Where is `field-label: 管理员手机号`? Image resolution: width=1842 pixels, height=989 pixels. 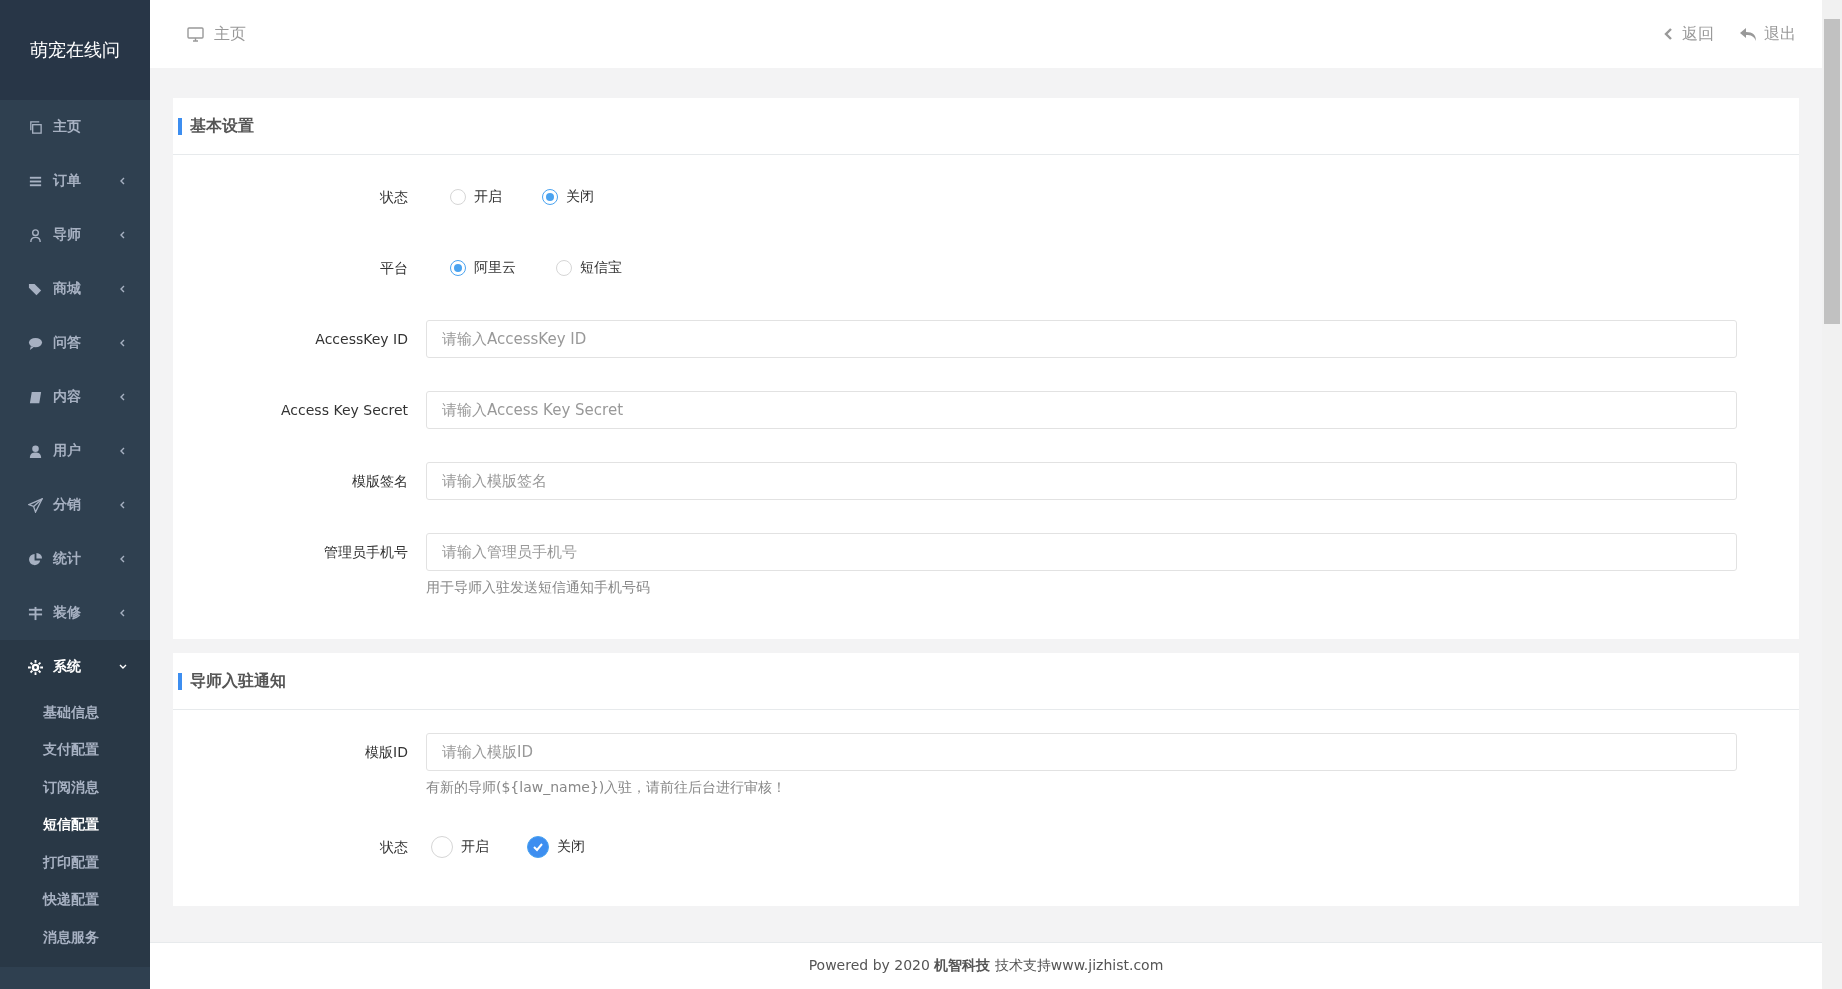 field-label: 管理员手机号 is located at coordinates (365, 552).